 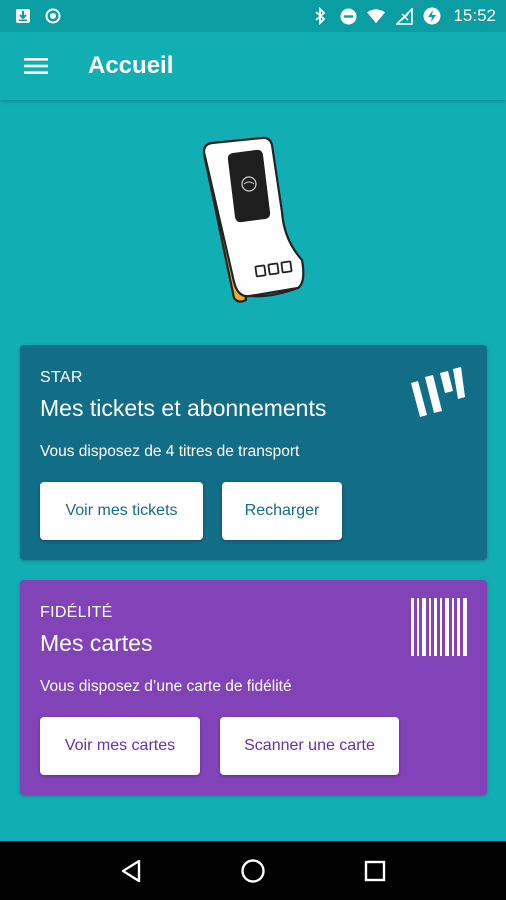 I want to click on card-title: Mes cartes, so click(x=96, y=643).